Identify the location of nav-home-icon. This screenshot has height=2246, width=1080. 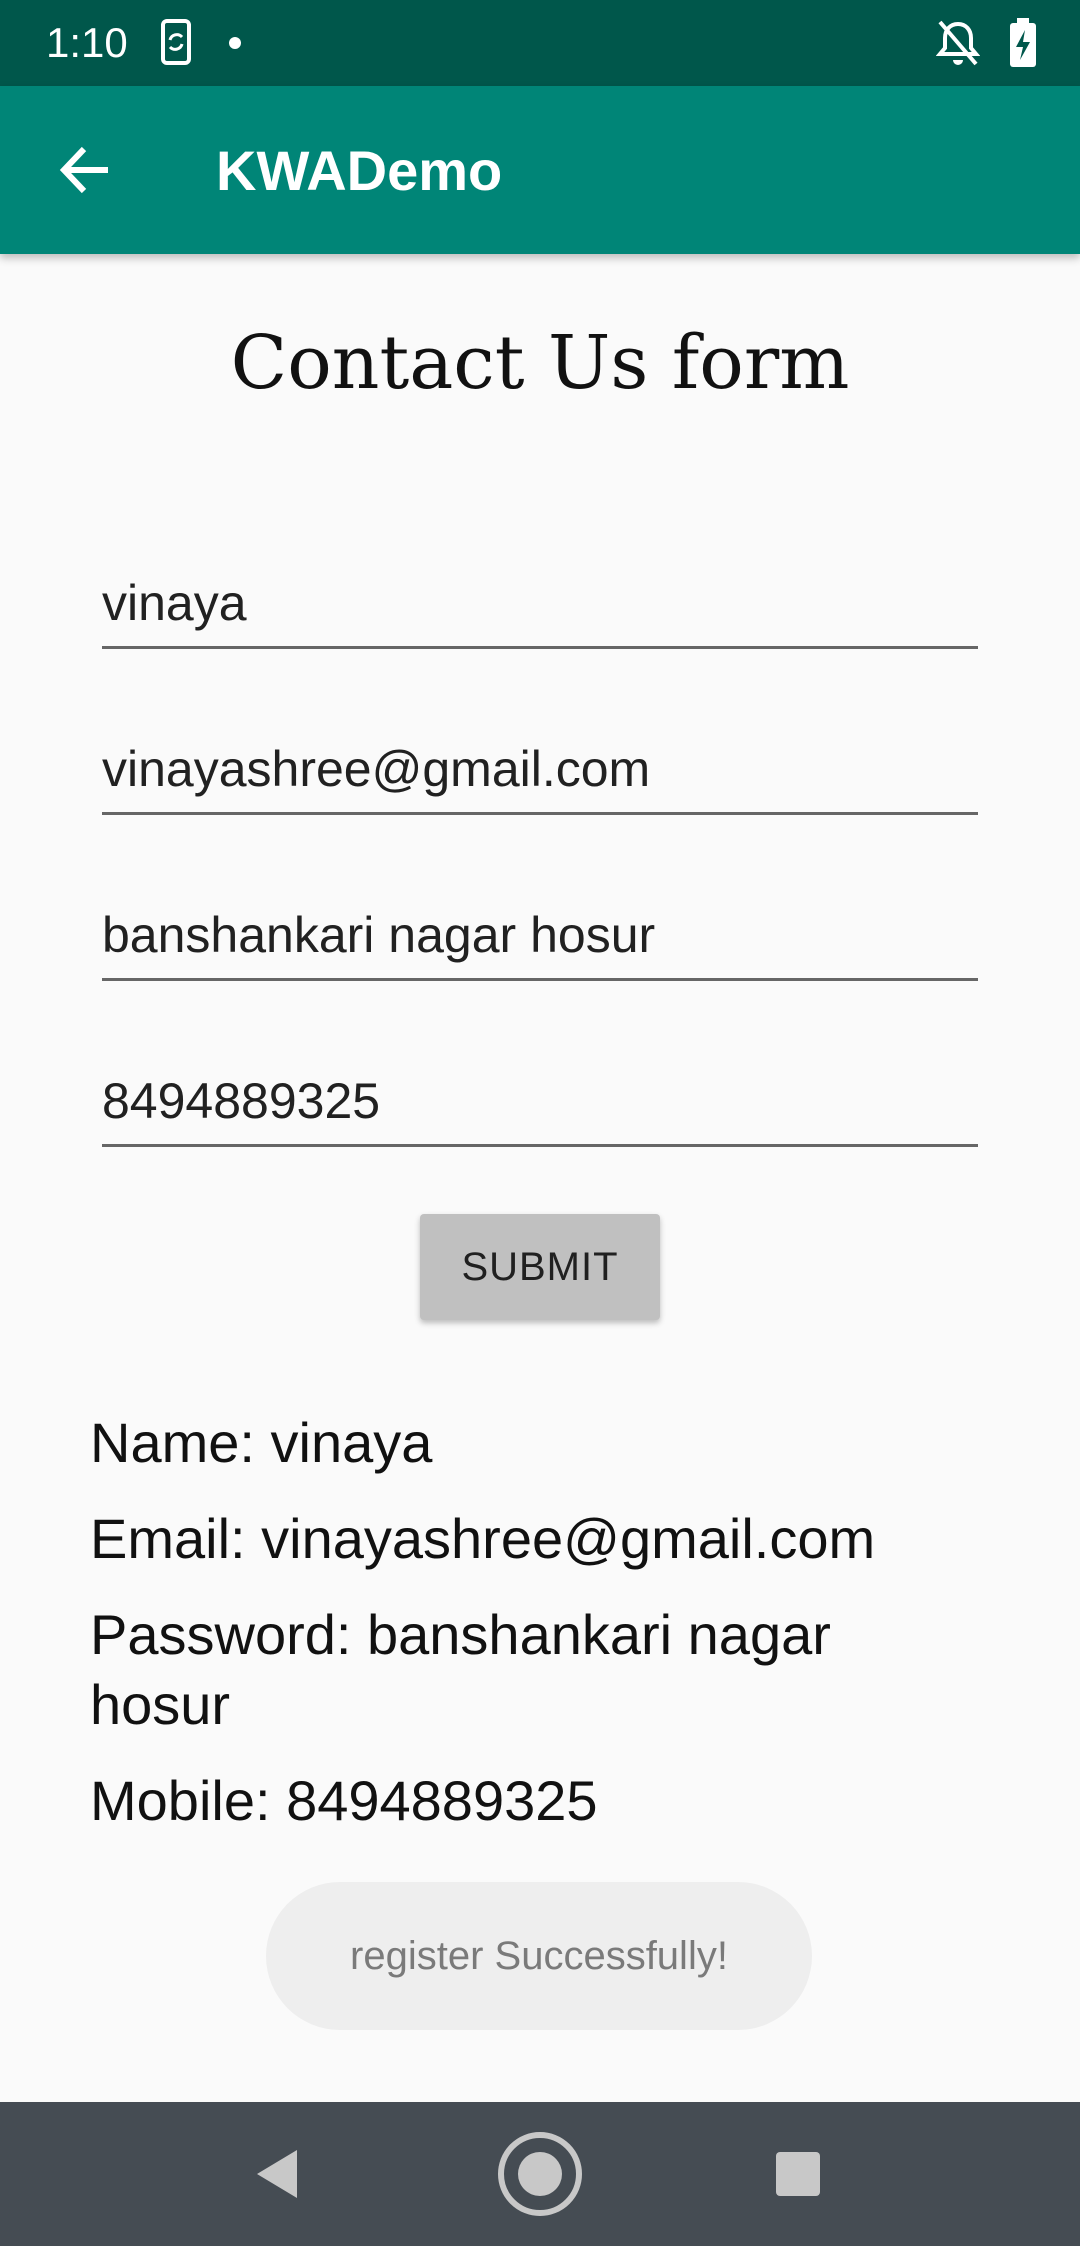
(540, 2174).